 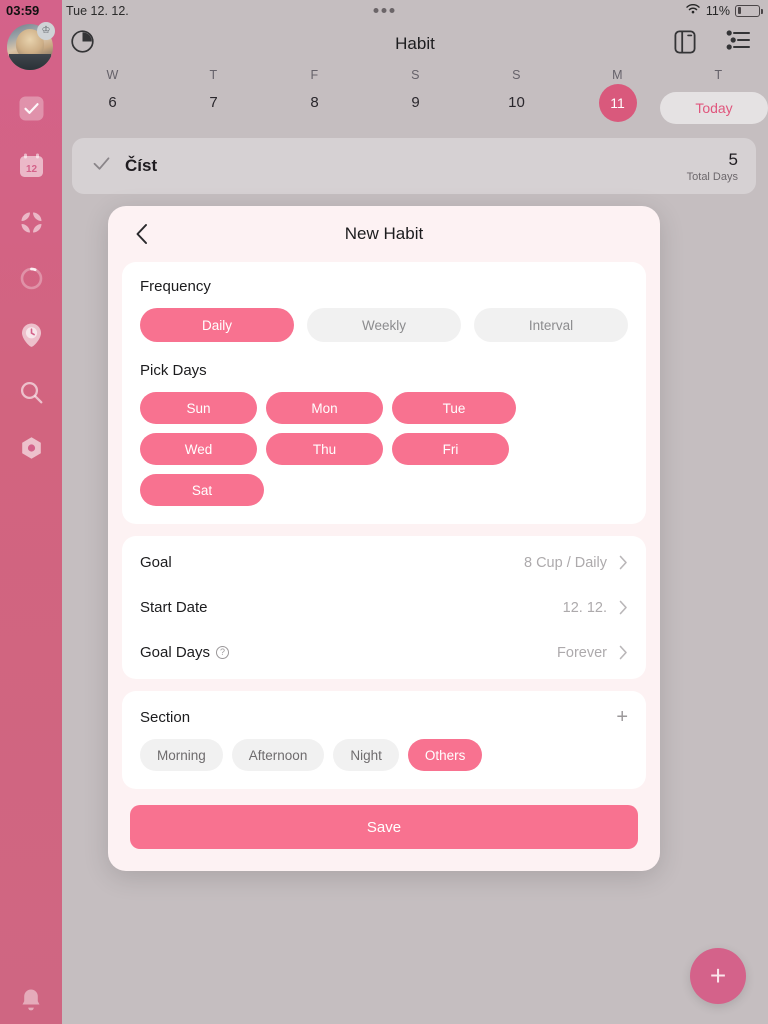 What do you see at coordinates (314, 89) in the screenshot?
I see `week-day-2: F8` at bounding box center [314, 89].